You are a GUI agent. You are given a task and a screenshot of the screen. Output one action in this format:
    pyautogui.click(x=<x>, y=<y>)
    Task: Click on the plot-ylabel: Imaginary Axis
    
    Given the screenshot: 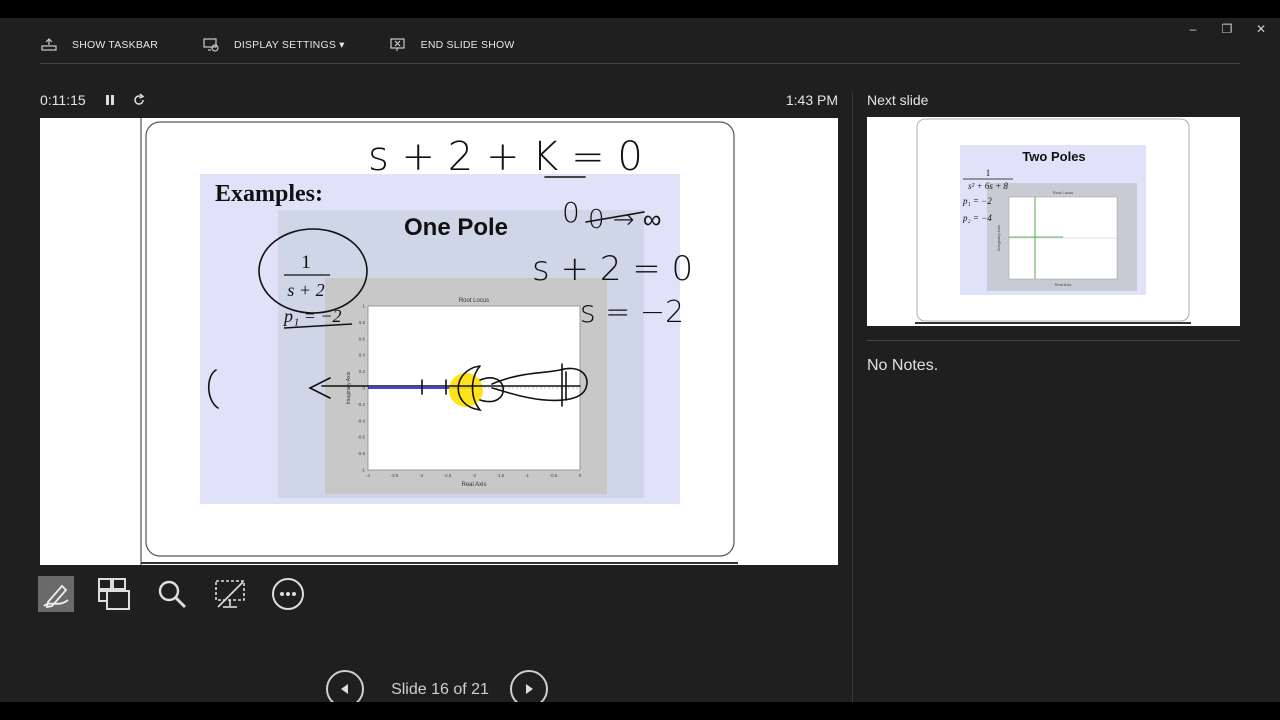 What is the action you would take?
    pyautogui.click(x=349, y=387)
    